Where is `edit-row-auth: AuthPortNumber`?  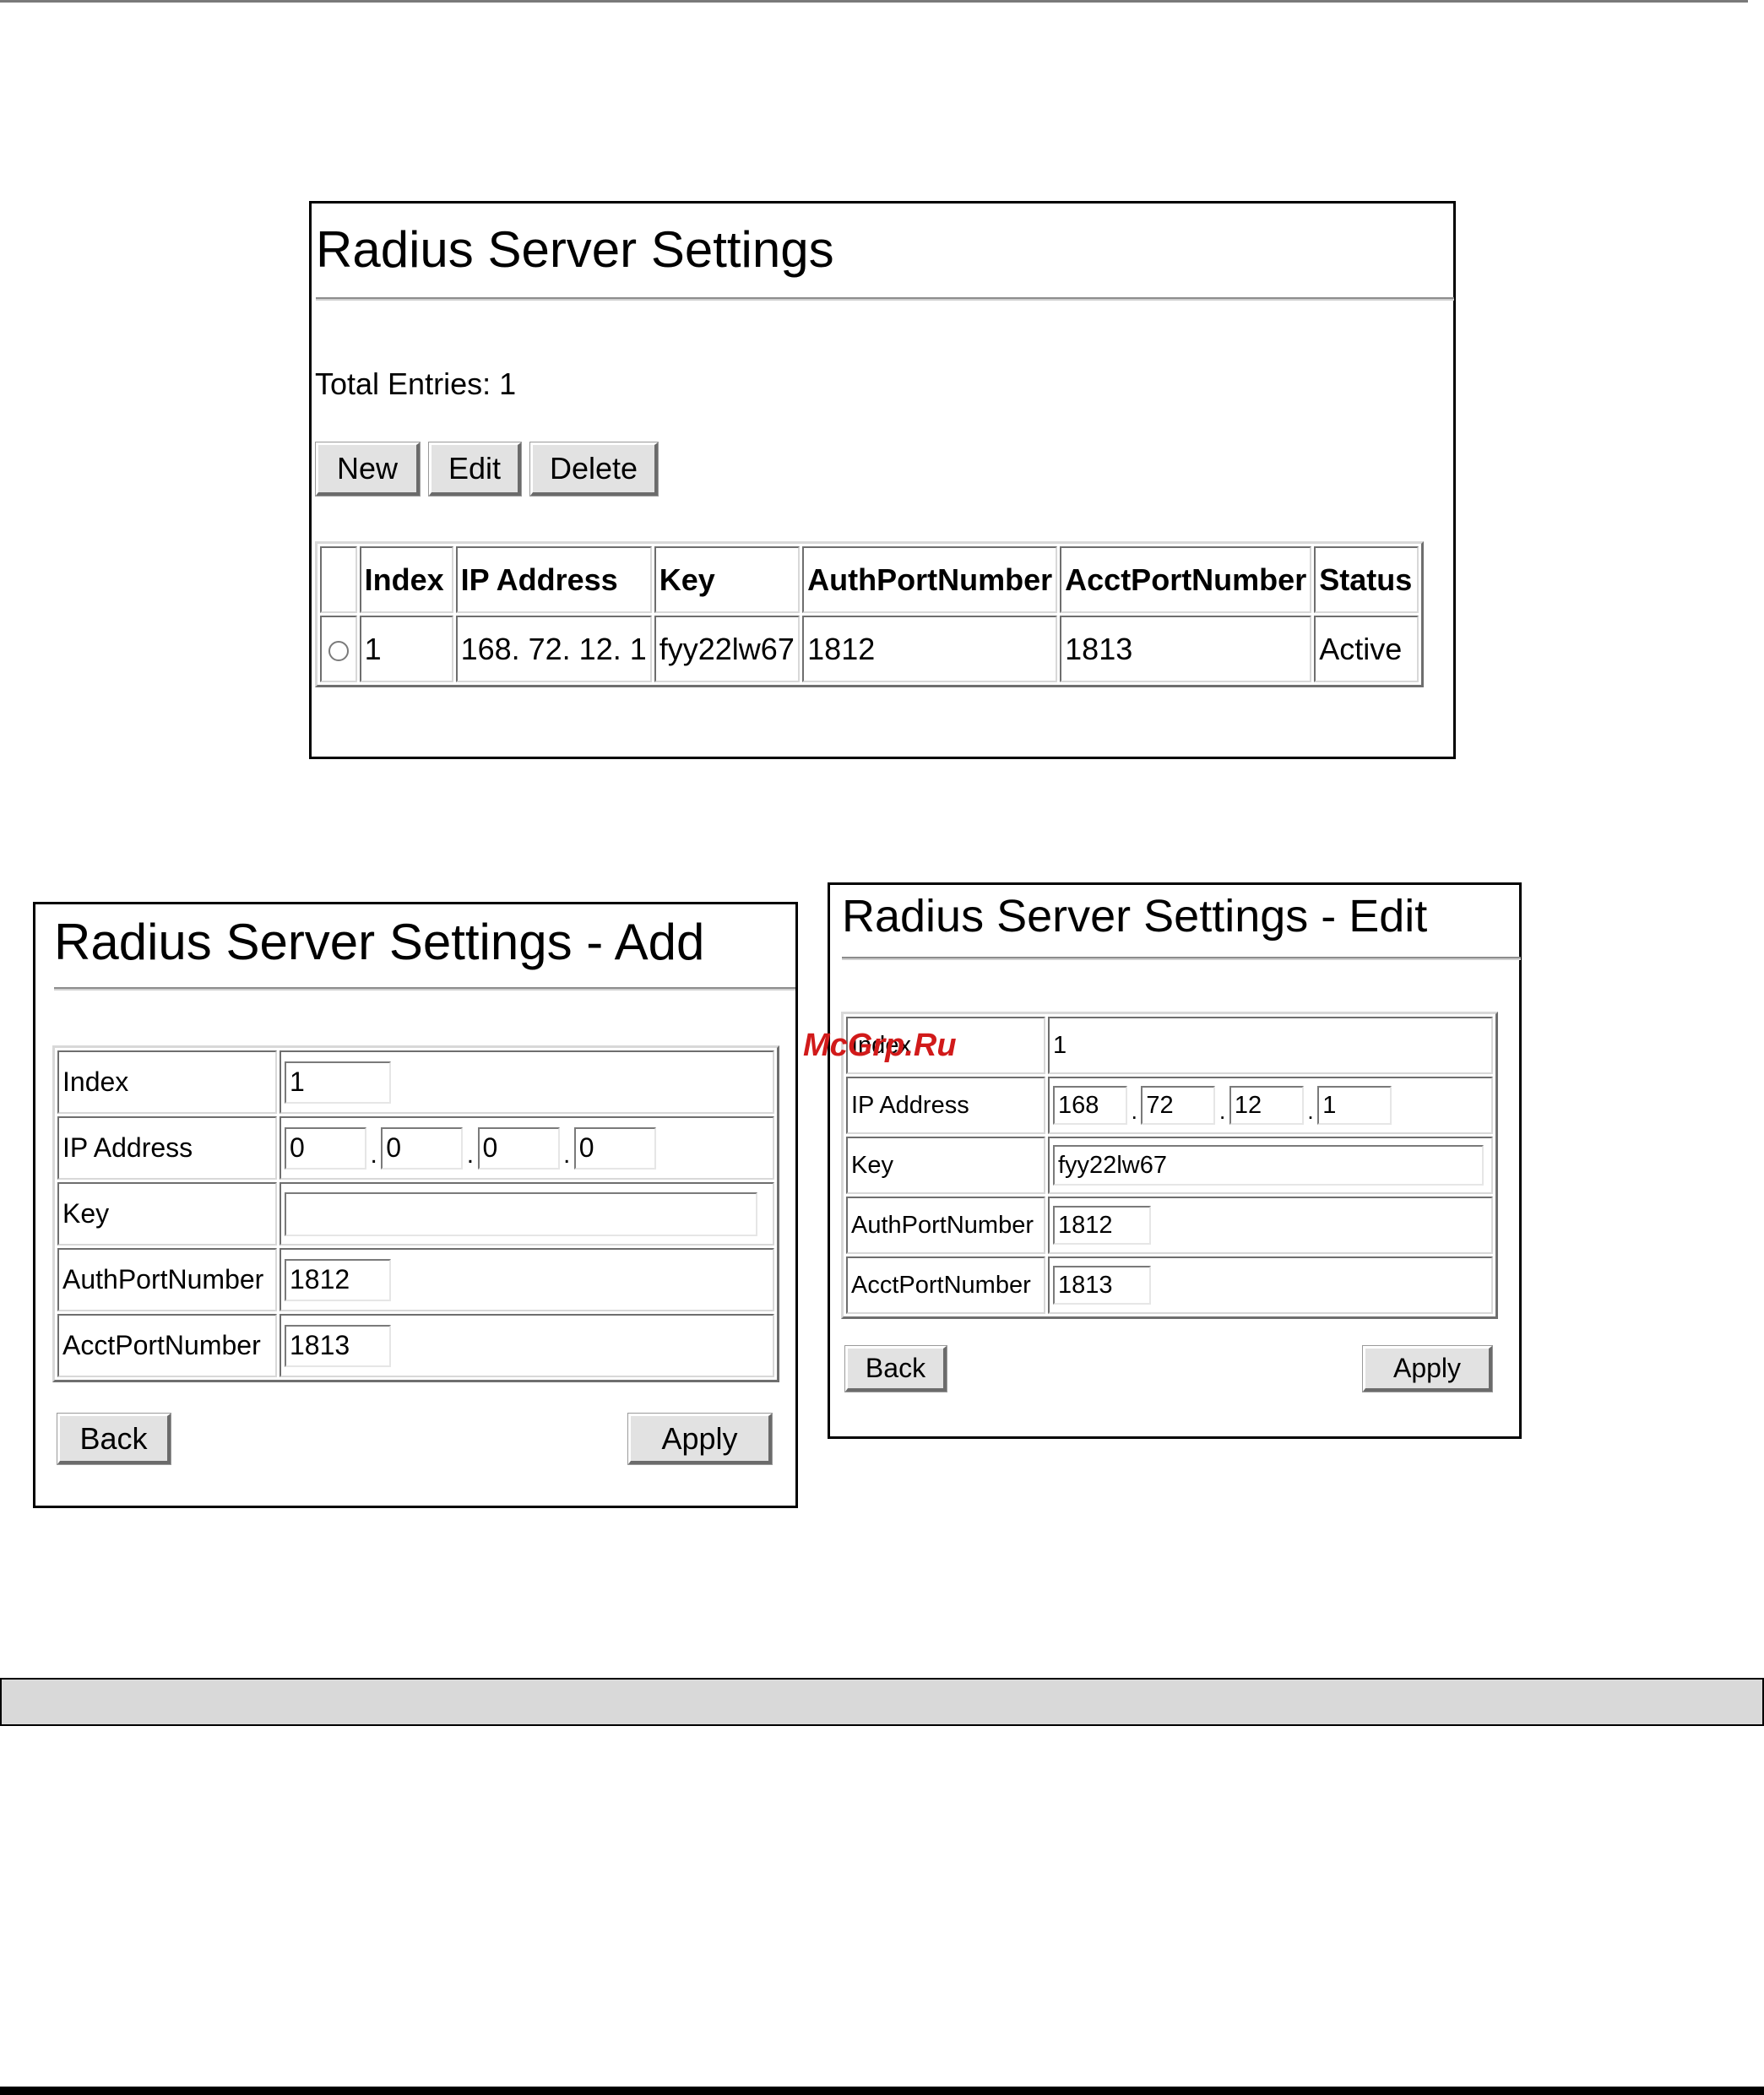 edit-row-auth: AuthPortNumber is located at coordinates (1169, 1225).